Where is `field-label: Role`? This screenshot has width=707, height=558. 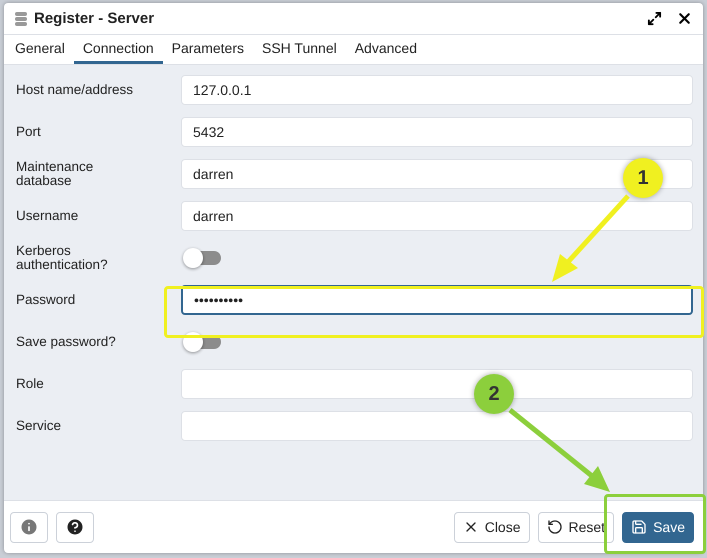 field-label: Role is located at coordinates (30, 384).